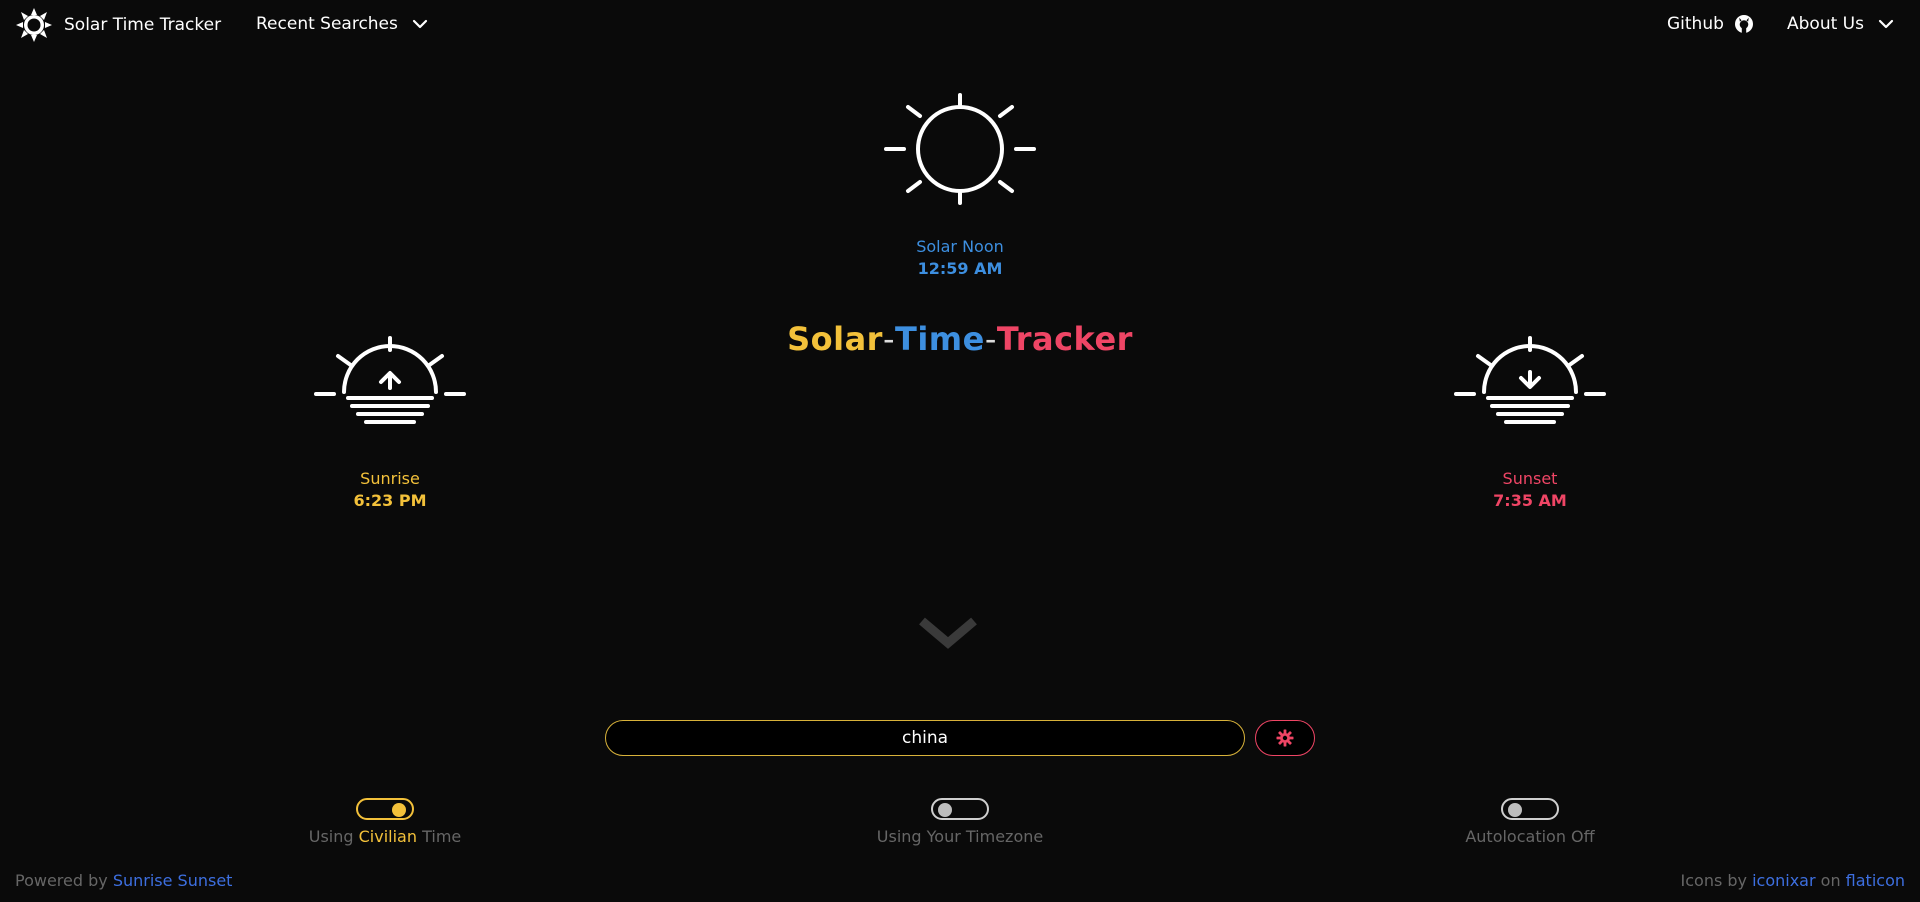  What do you see at coordinates (1716, 880) in the screenshot?
I see `icons-by-text: Icons by` at bounding box center [1716, 880].